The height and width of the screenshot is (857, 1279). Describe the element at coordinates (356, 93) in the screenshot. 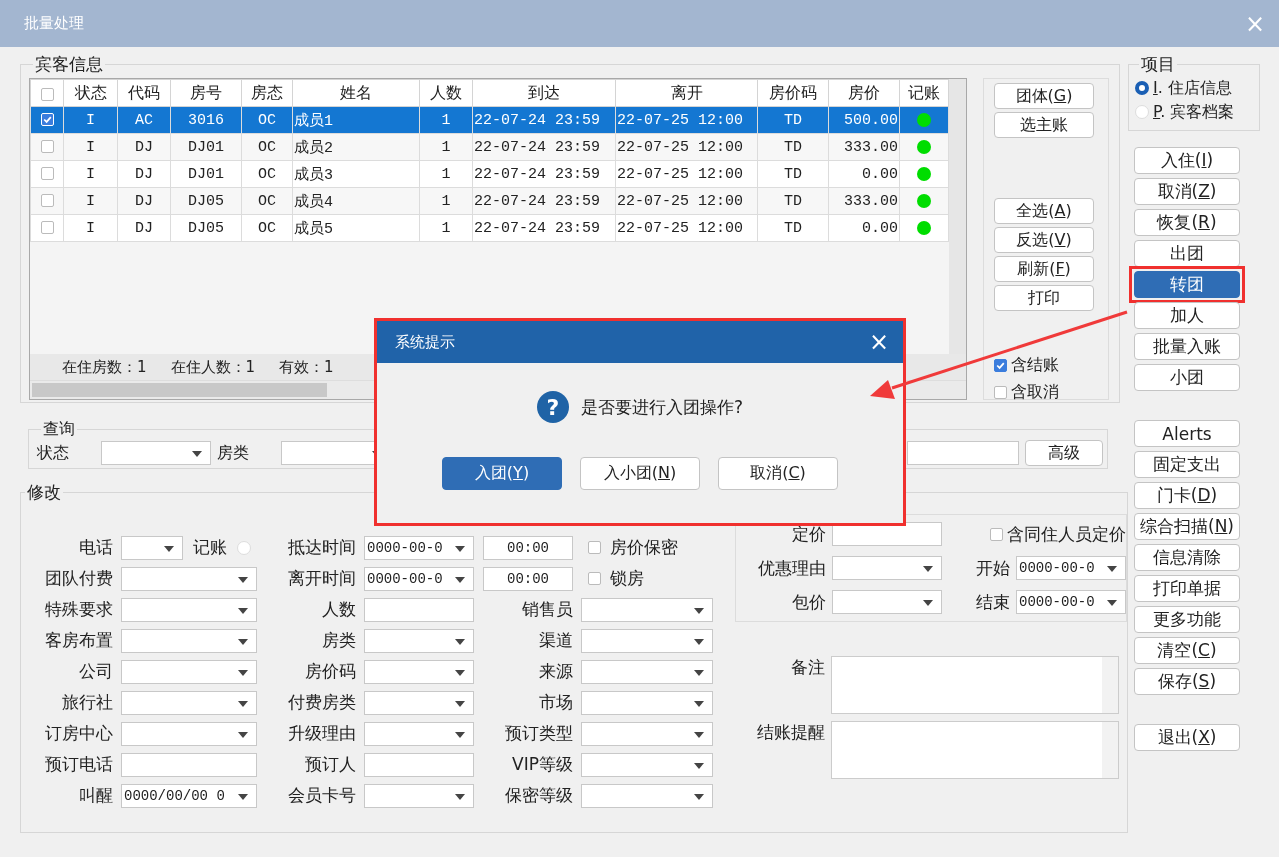

I see `column-header: 姓名` at that location.